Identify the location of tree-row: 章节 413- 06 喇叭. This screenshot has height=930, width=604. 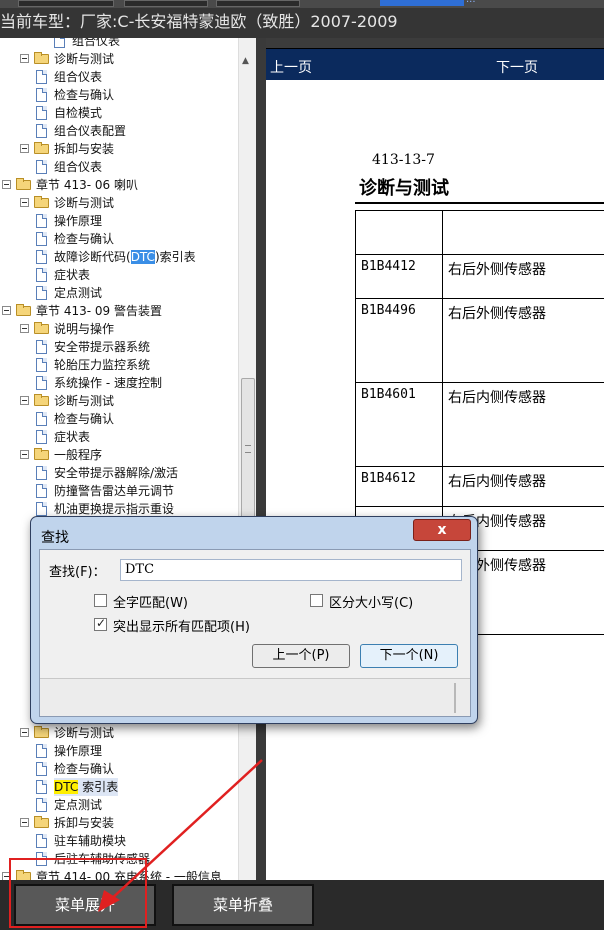
(120, 185).